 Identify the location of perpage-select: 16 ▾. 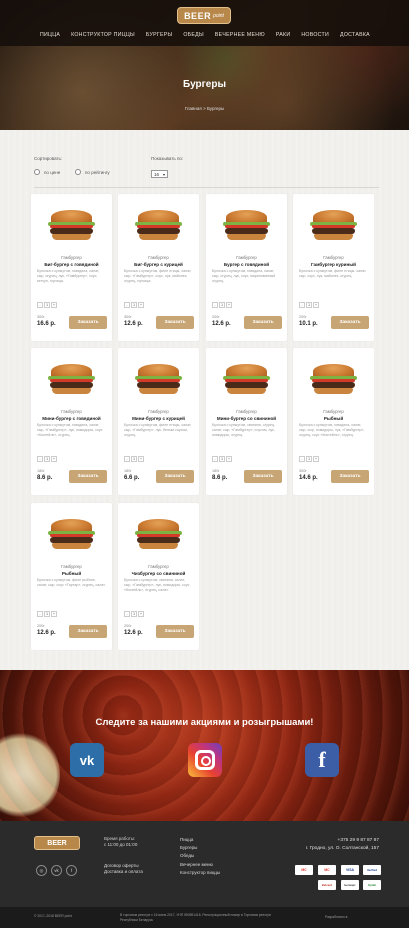
(159, 174).